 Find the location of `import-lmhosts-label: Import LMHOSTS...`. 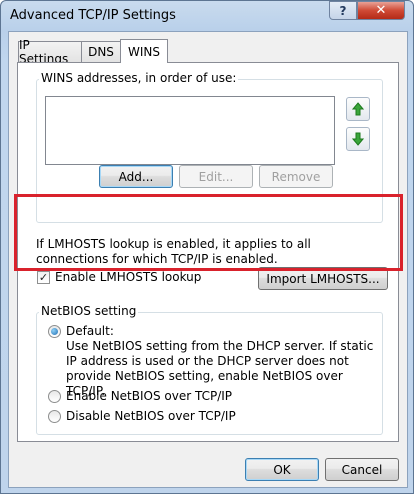

import-lmhosts-label: Import LMHOSTS... is located at coordinates (323, 278).